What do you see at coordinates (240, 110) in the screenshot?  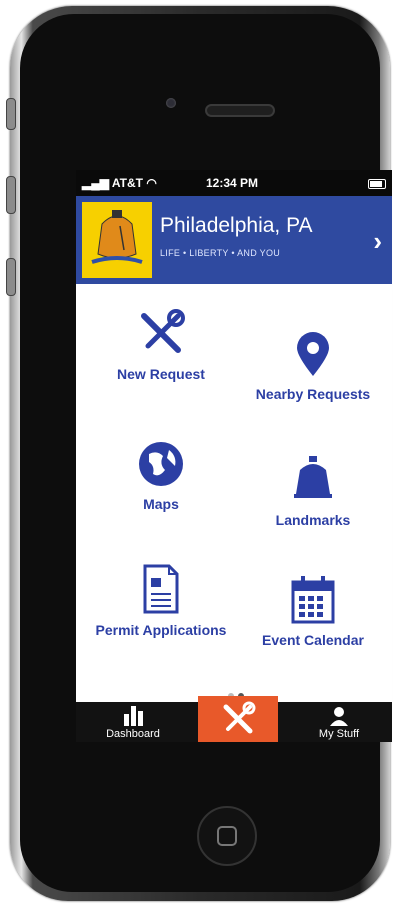 I see `earpiece-speaker` at bounding box center [240, 110].